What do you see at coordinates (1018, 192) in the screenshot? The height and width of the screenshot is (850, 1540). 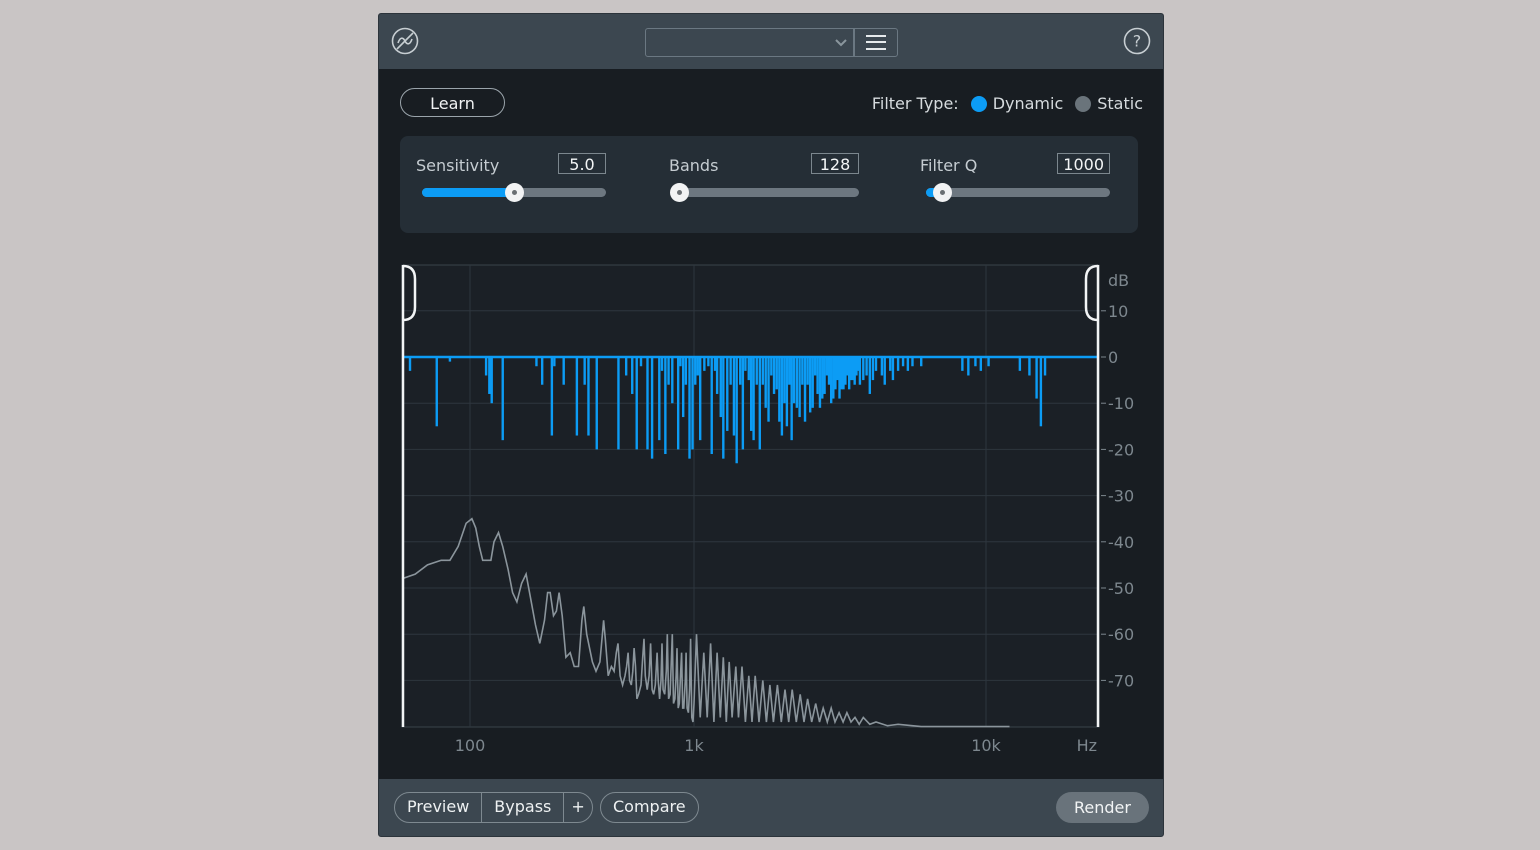 I see `filter-q-slider` at bounding box center [1018, 192].